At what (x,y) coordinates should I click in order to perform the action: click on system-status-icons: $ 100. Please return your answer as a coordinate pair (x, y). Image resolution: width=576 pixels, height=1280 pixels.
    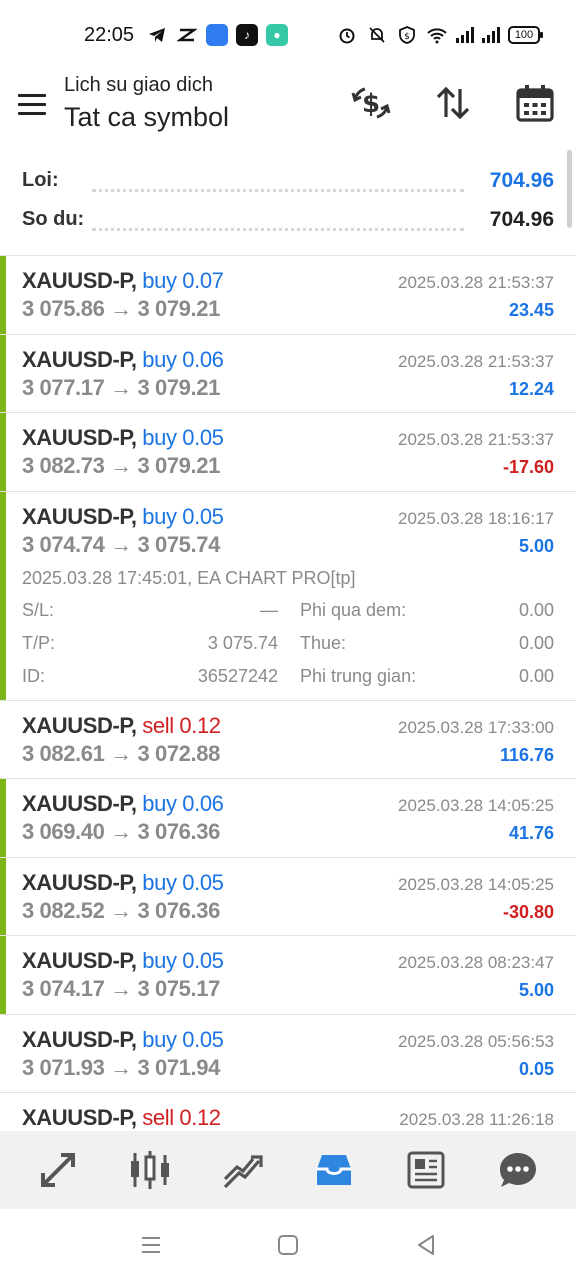
    Looking at the image, I should click on (439, 35).